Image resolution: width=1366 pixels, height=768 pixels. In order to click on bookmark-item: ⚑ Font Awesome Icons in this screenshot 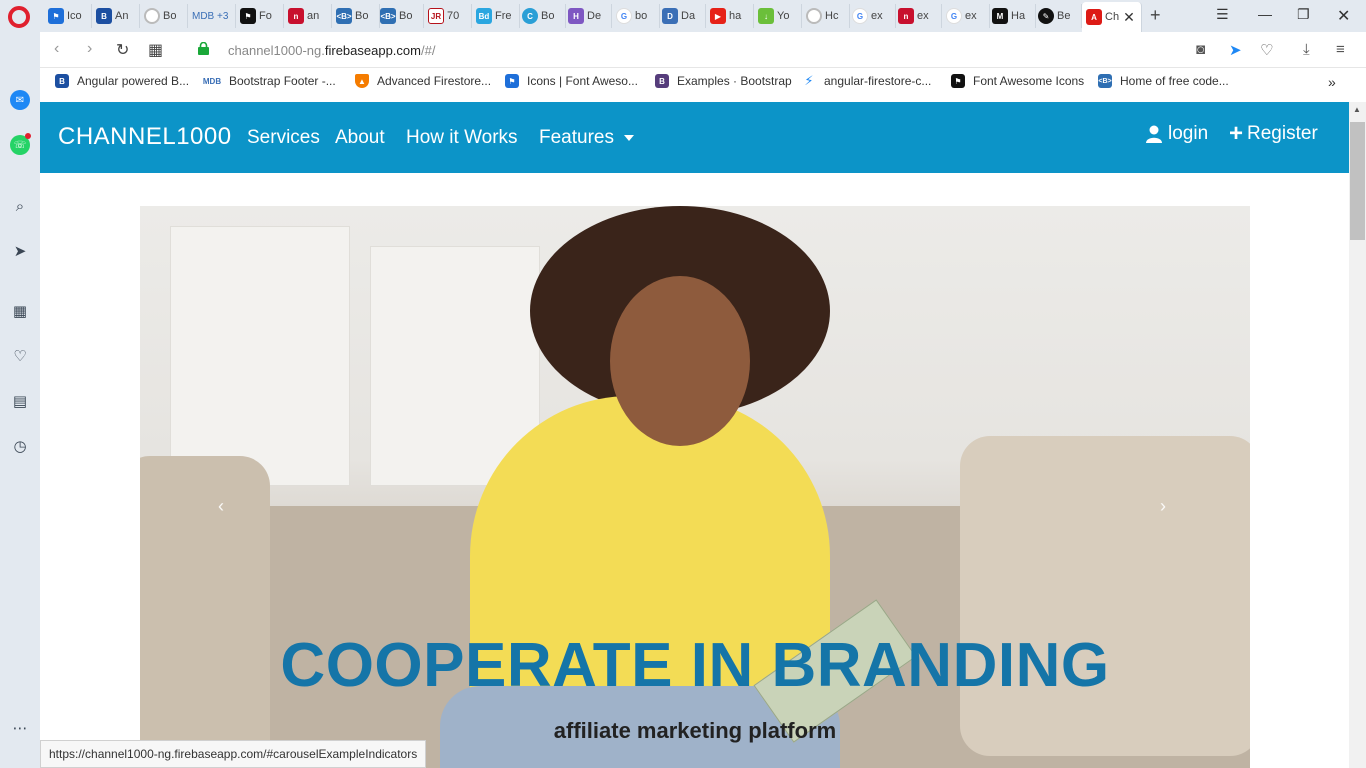, I will do `click(1017, 81)`.